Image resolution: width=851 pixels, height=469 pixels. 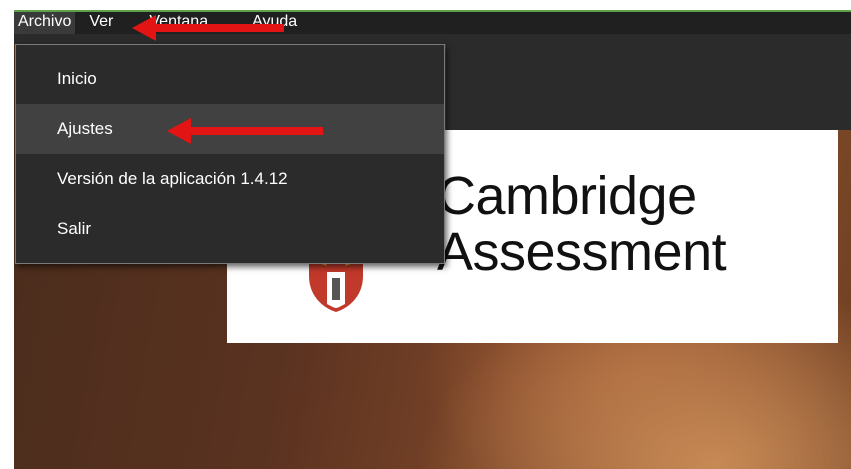 What do you see at coordinates (245, 131) in the screenshot?
I see `annotation-arrow-ajustes` at bounding box center [245, 131].